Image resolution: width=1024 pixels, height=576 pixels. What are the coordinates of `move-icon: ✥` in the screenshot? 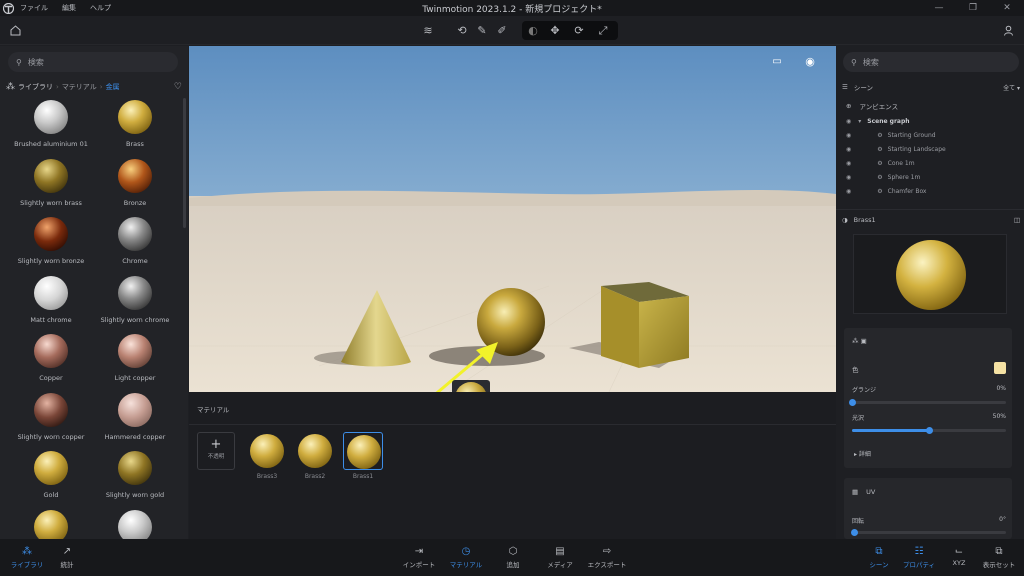 It's located at (555, 30).